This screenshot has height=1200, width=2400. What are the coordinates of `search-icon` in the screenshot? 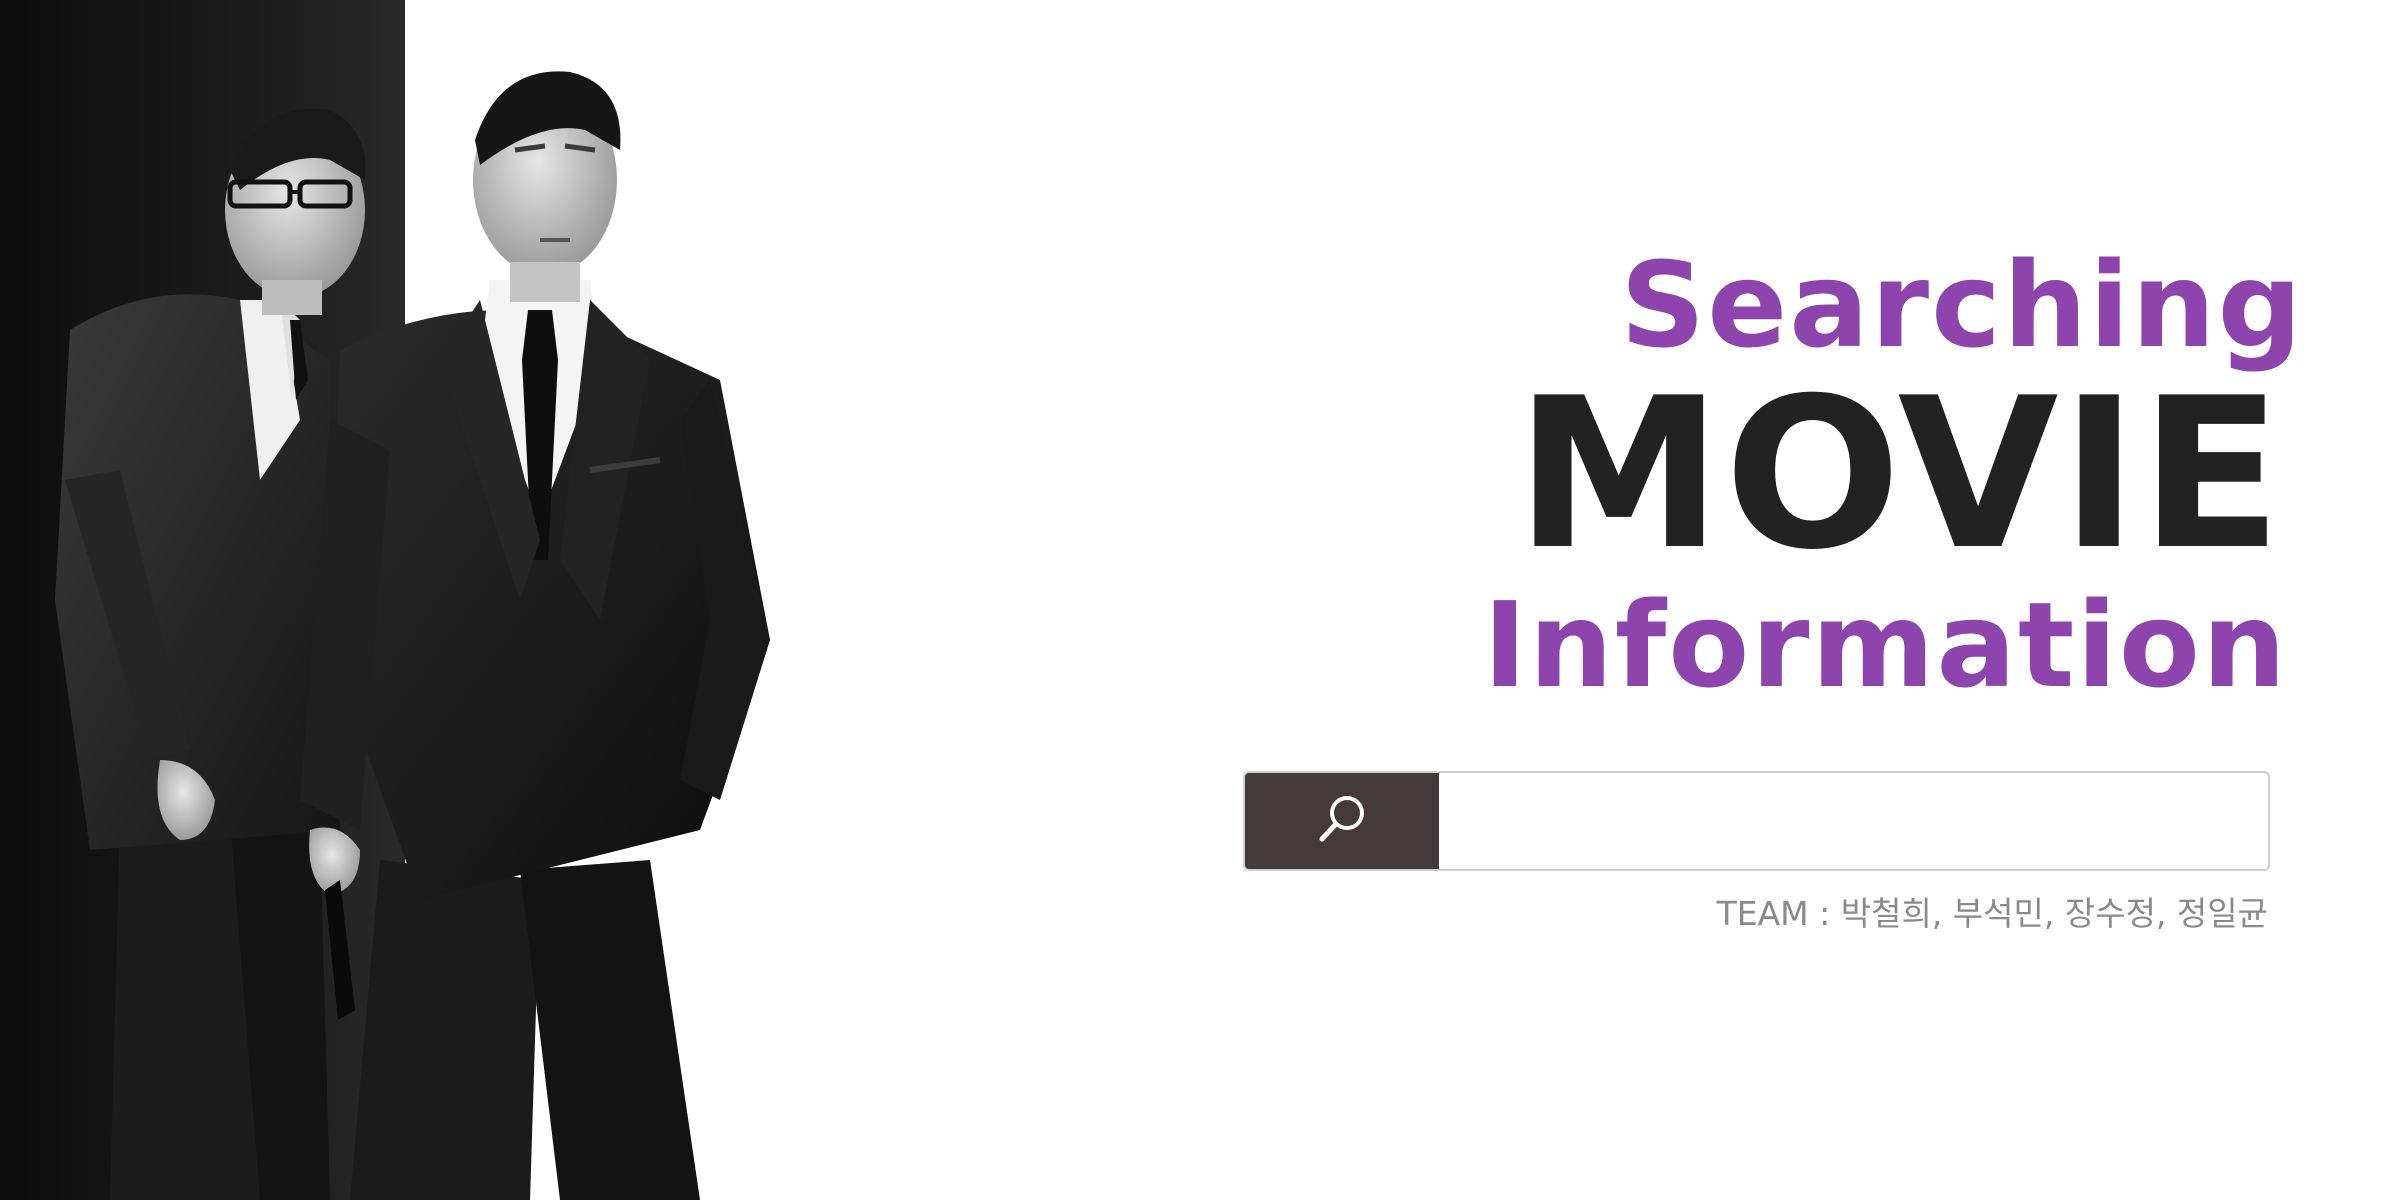 It's located at (1342, 821).